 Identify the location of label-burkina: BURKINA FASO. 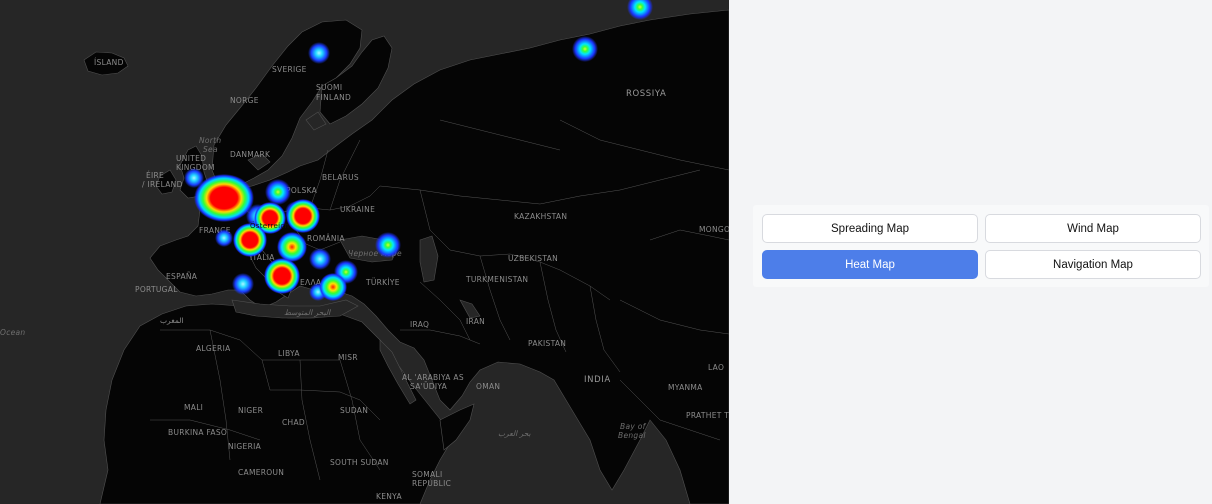
(197, 432).